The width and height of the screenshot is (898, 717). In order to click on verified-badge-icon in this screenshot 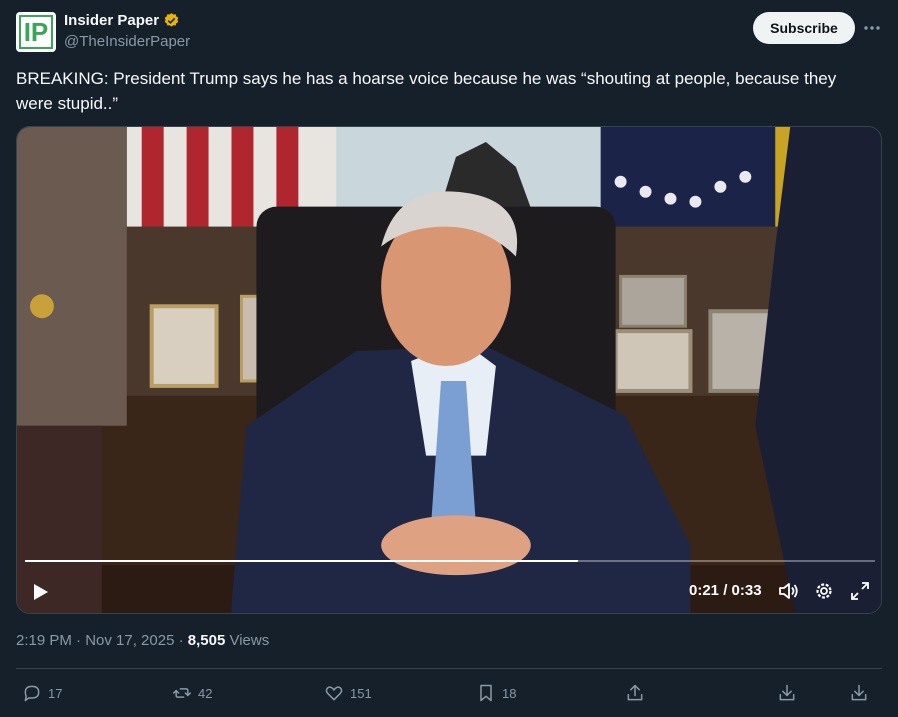, I will do `click(171, 20)`.